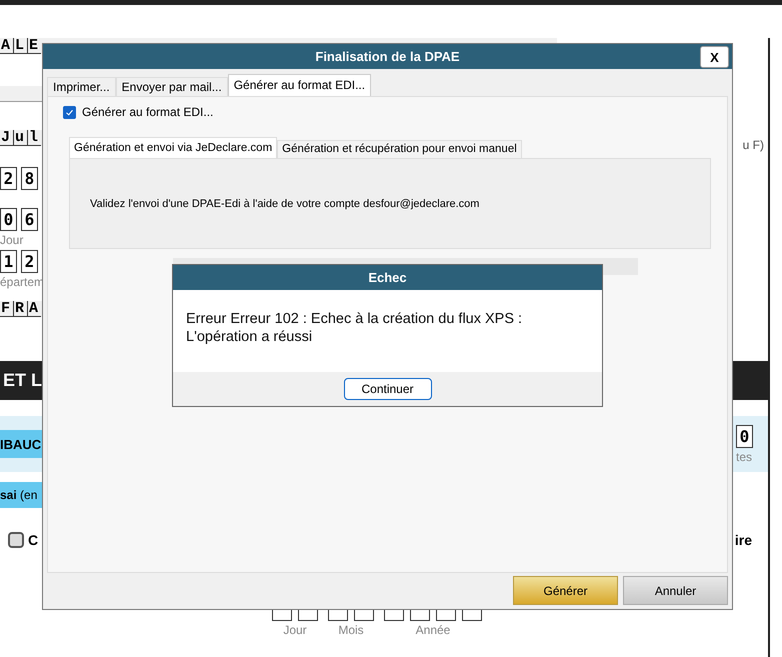  Describe the element at coordinates (675, 590) in the screenshot. I see `cancel-button: Annuler` at that location.